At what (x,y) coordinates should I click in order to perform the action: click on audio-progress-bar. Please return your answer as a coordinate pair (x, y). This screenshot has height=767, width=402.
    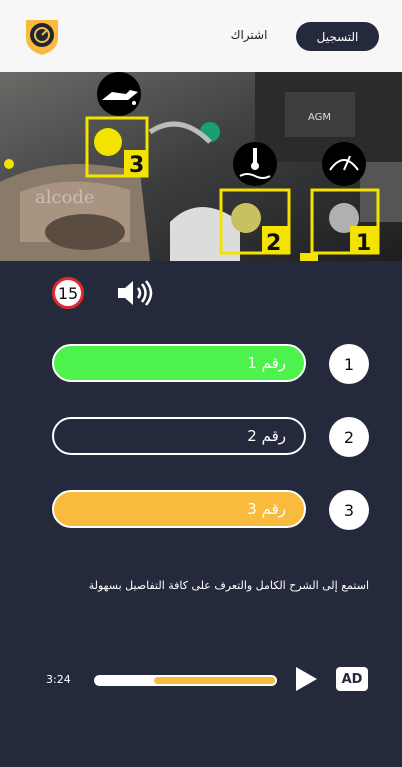
    Looking at the image, I should click on (185, 680).